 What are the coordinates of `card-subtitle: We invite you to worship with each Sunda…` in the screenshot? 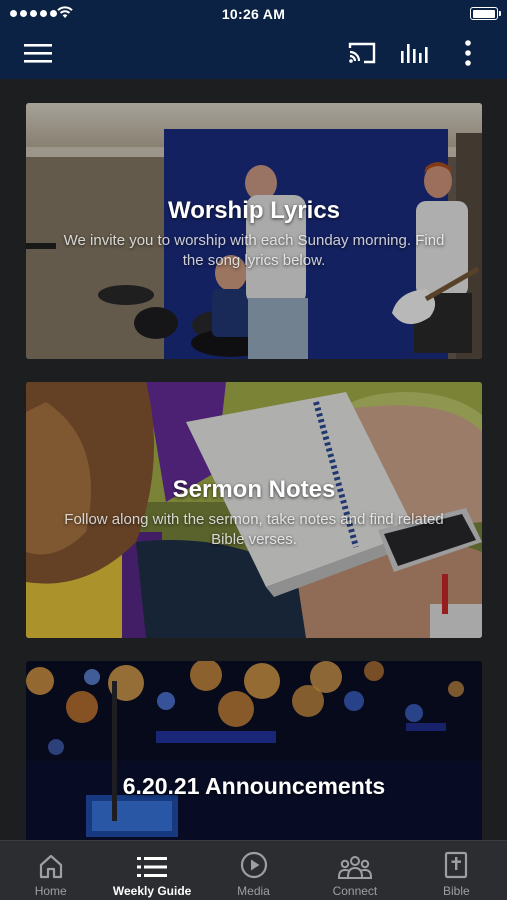 It's located at (254, 250).